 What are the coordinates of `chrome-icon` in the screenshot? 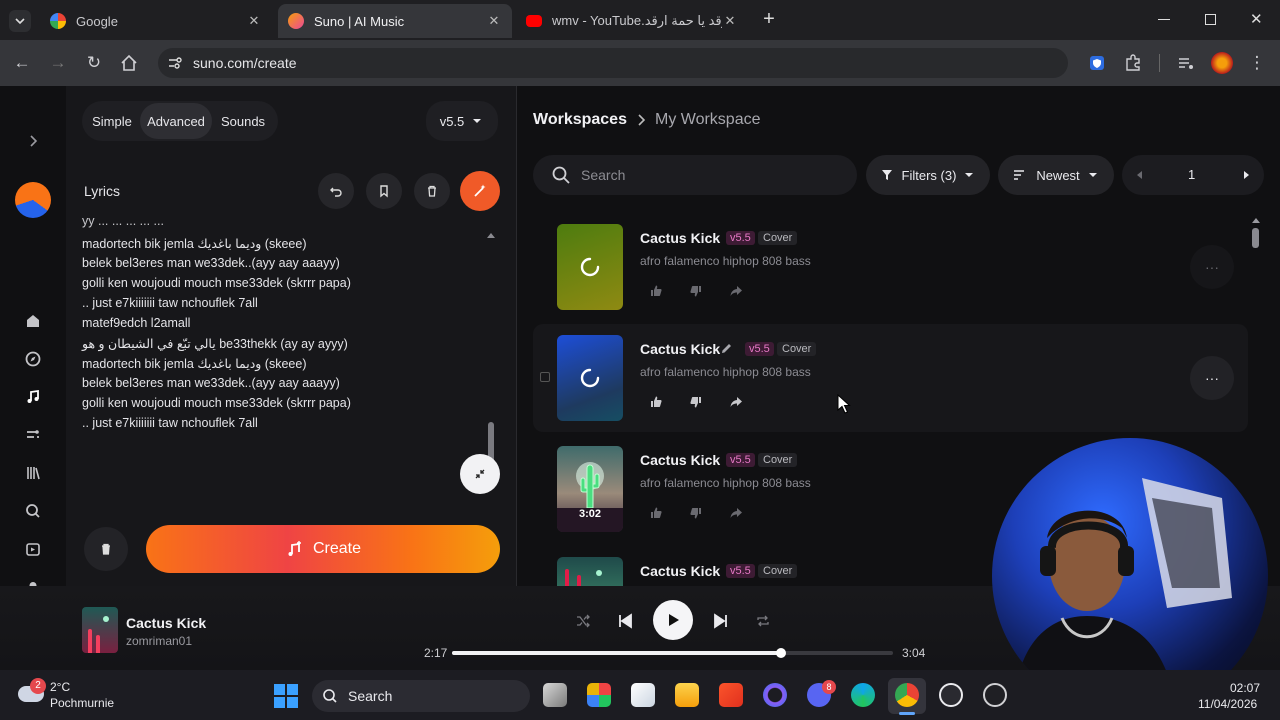 It's located at (907, 695).